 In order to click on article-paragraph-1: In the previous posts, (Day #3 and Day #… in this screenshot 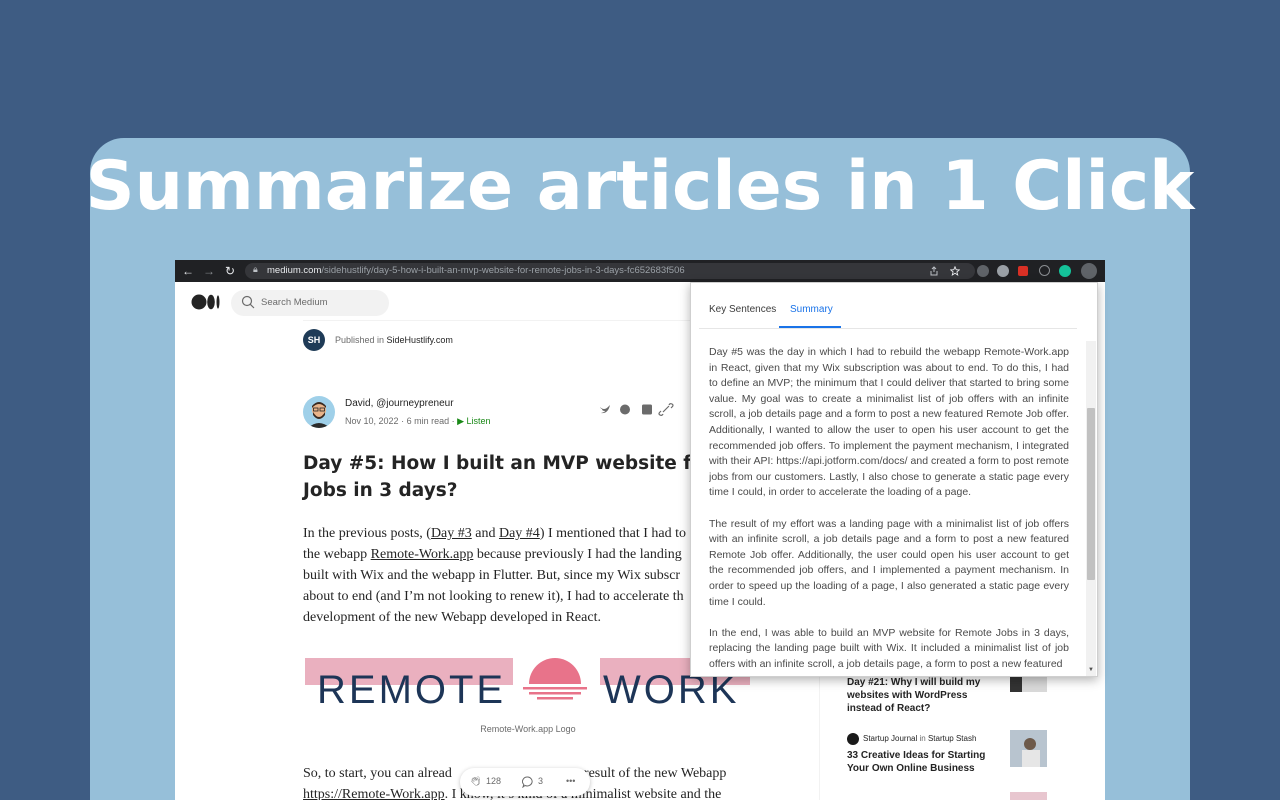, I will do `click(494, 575)`.